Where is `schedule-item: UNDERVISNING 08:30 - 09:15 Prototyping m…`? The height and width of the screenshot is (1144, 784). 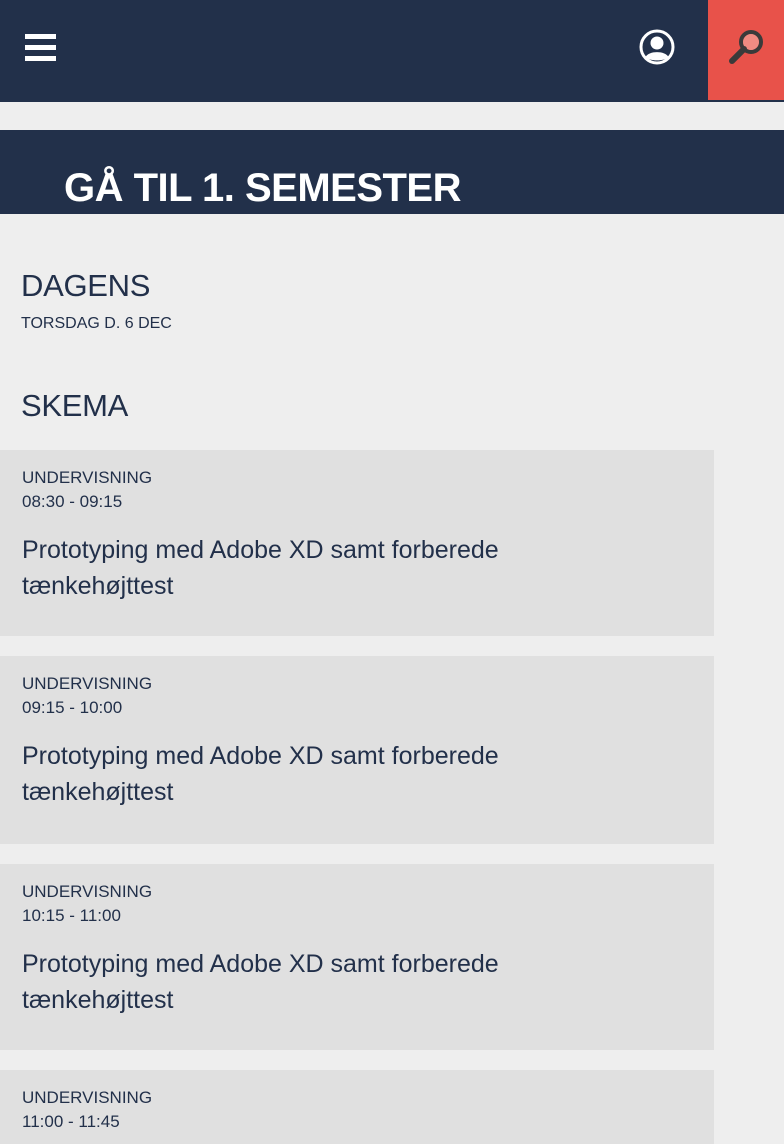
schedule-item: UNDERVISNING 08:30 - 09:15 Prototyping m… is located at coordinates (357, 543).